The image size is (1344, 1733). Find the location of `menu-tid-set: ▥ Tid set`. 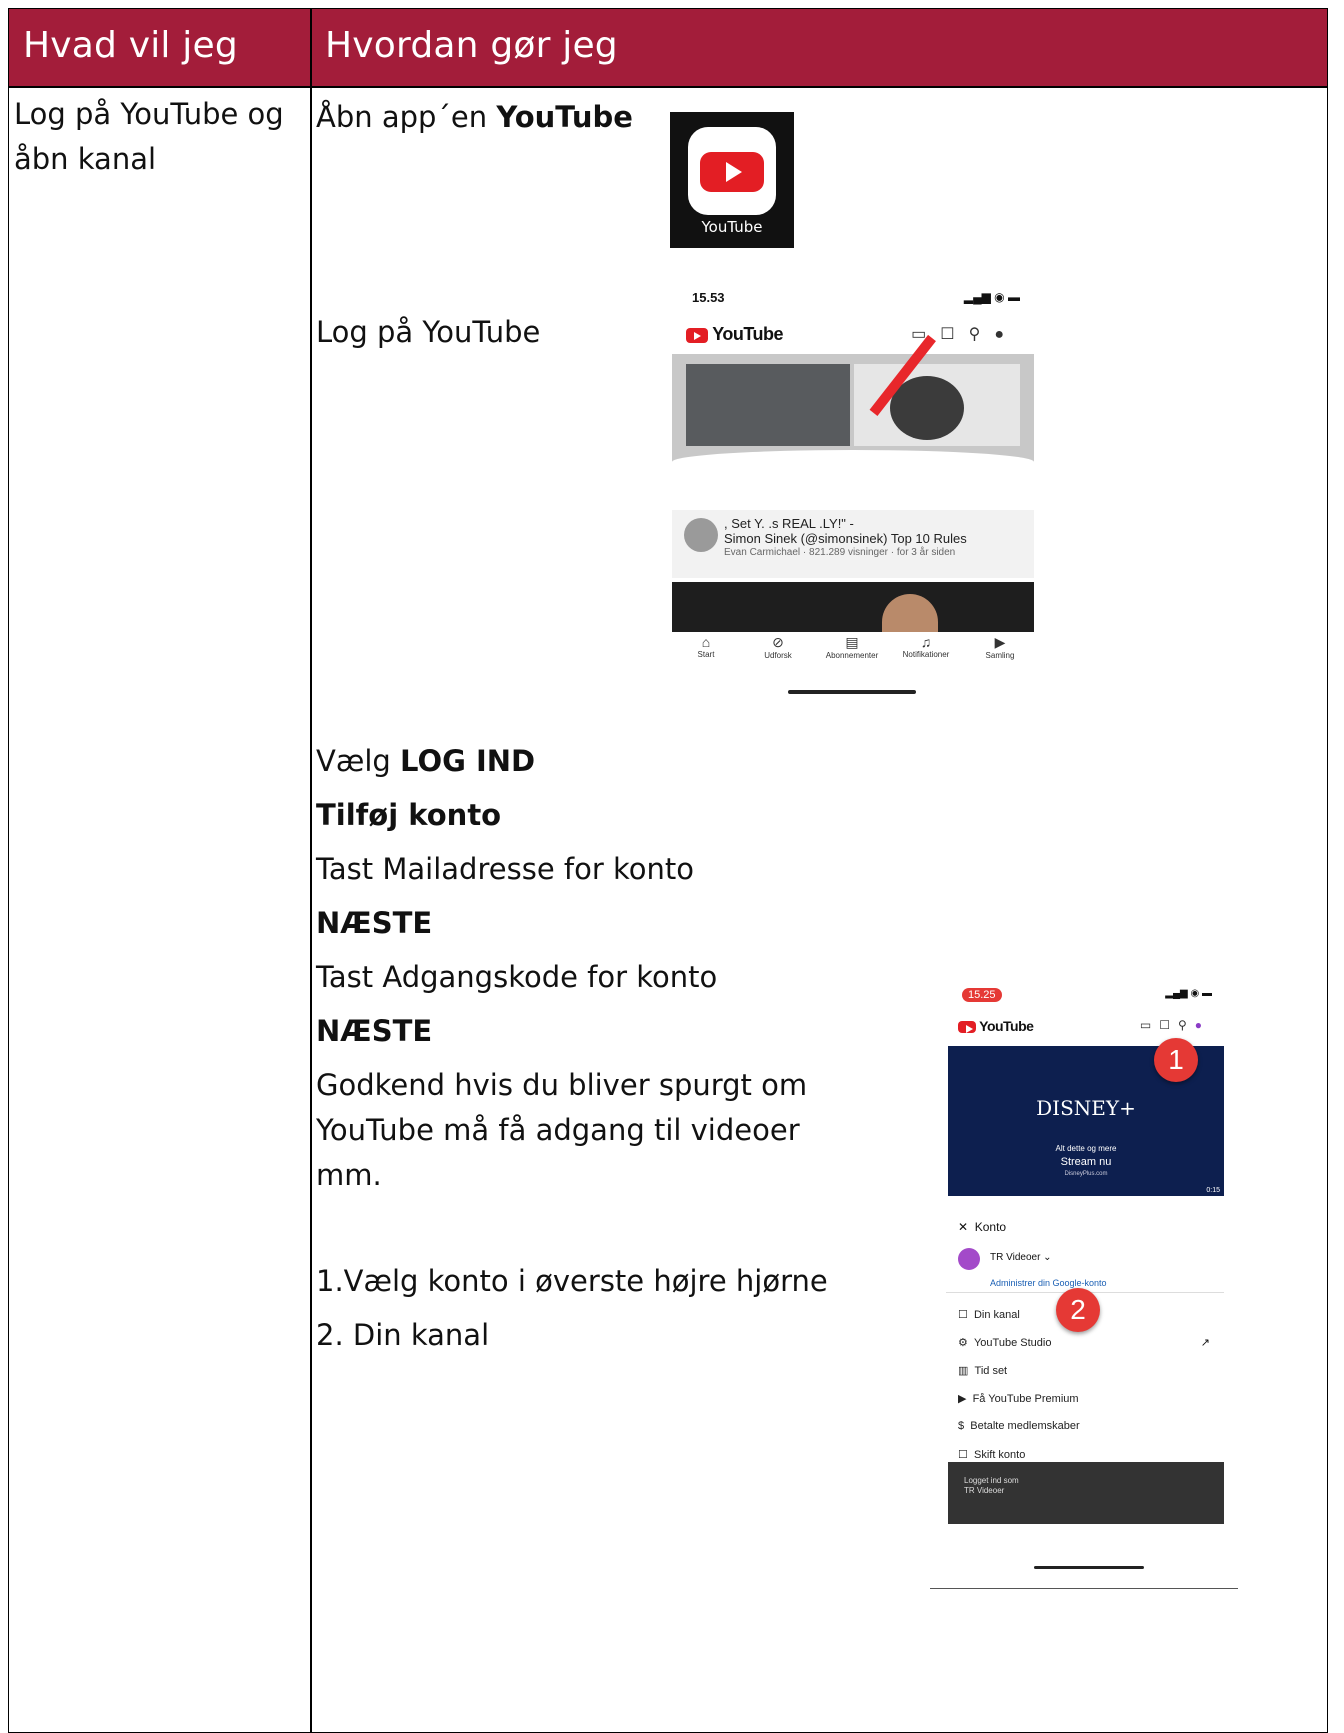

menu-tid-set: ▥ Tid set is located at coordinates (982, 1370).